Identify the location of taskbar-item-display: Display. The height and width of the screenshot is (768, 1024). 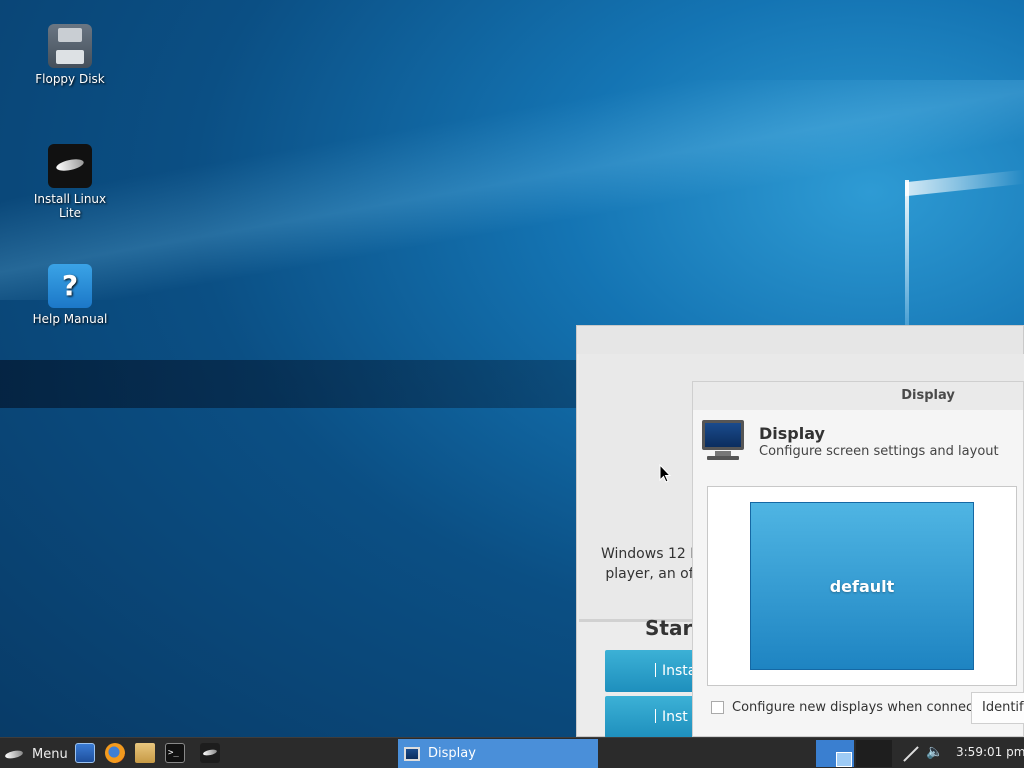
(498, 753).